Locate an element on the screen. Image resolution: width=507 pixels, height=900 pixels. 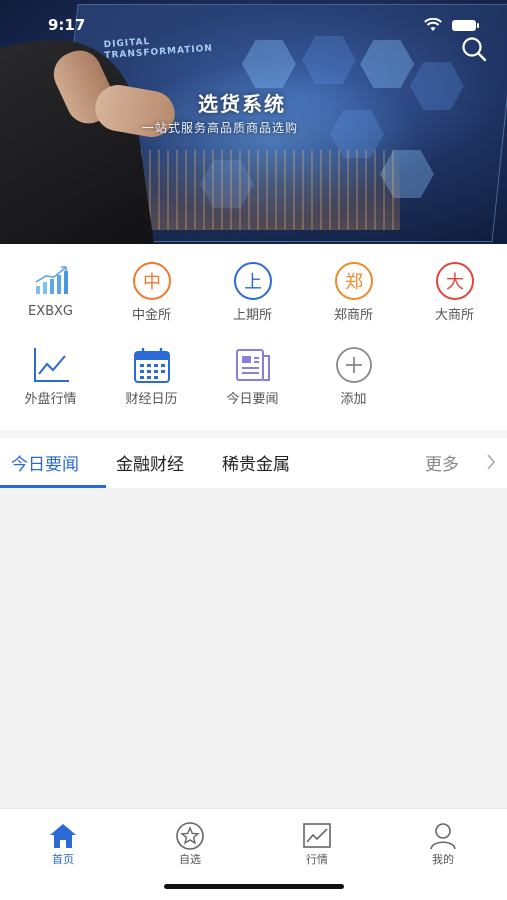
line-chart-icon is located at coordinates (51, 365).